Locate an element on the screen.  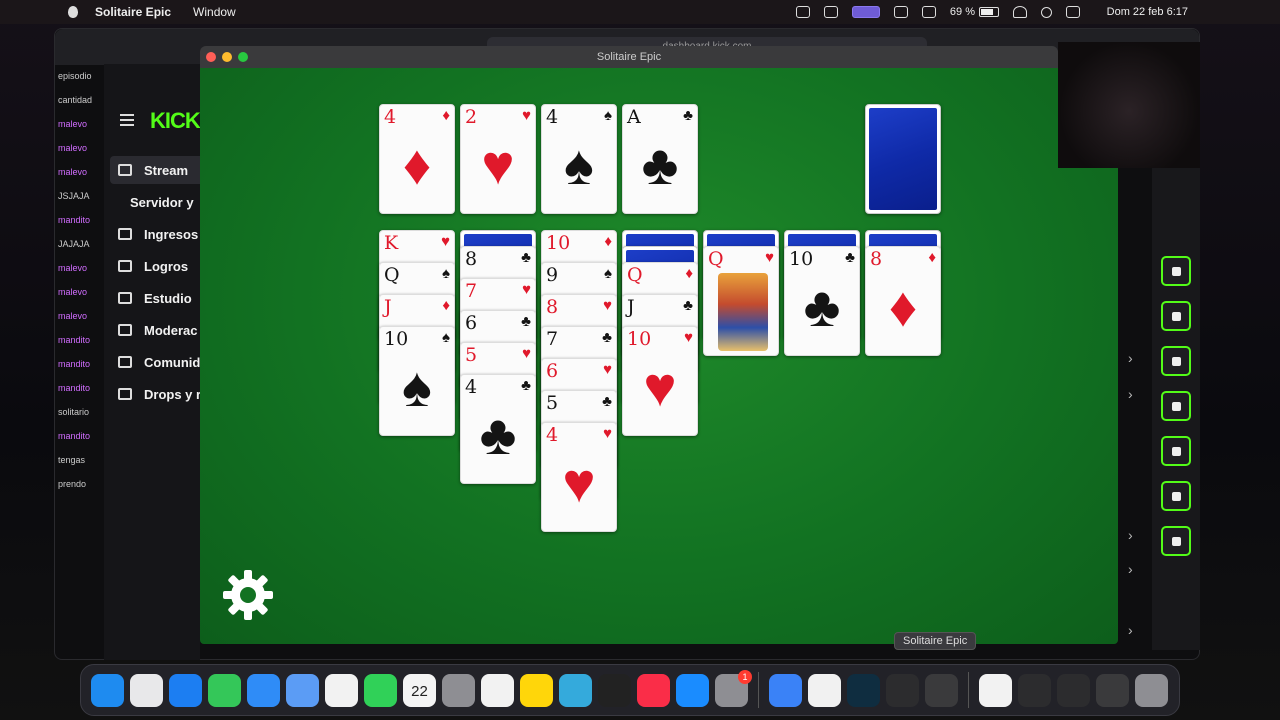
card-foundation-2: 2 ♥ ♥ is located at coordinates (498, 159).